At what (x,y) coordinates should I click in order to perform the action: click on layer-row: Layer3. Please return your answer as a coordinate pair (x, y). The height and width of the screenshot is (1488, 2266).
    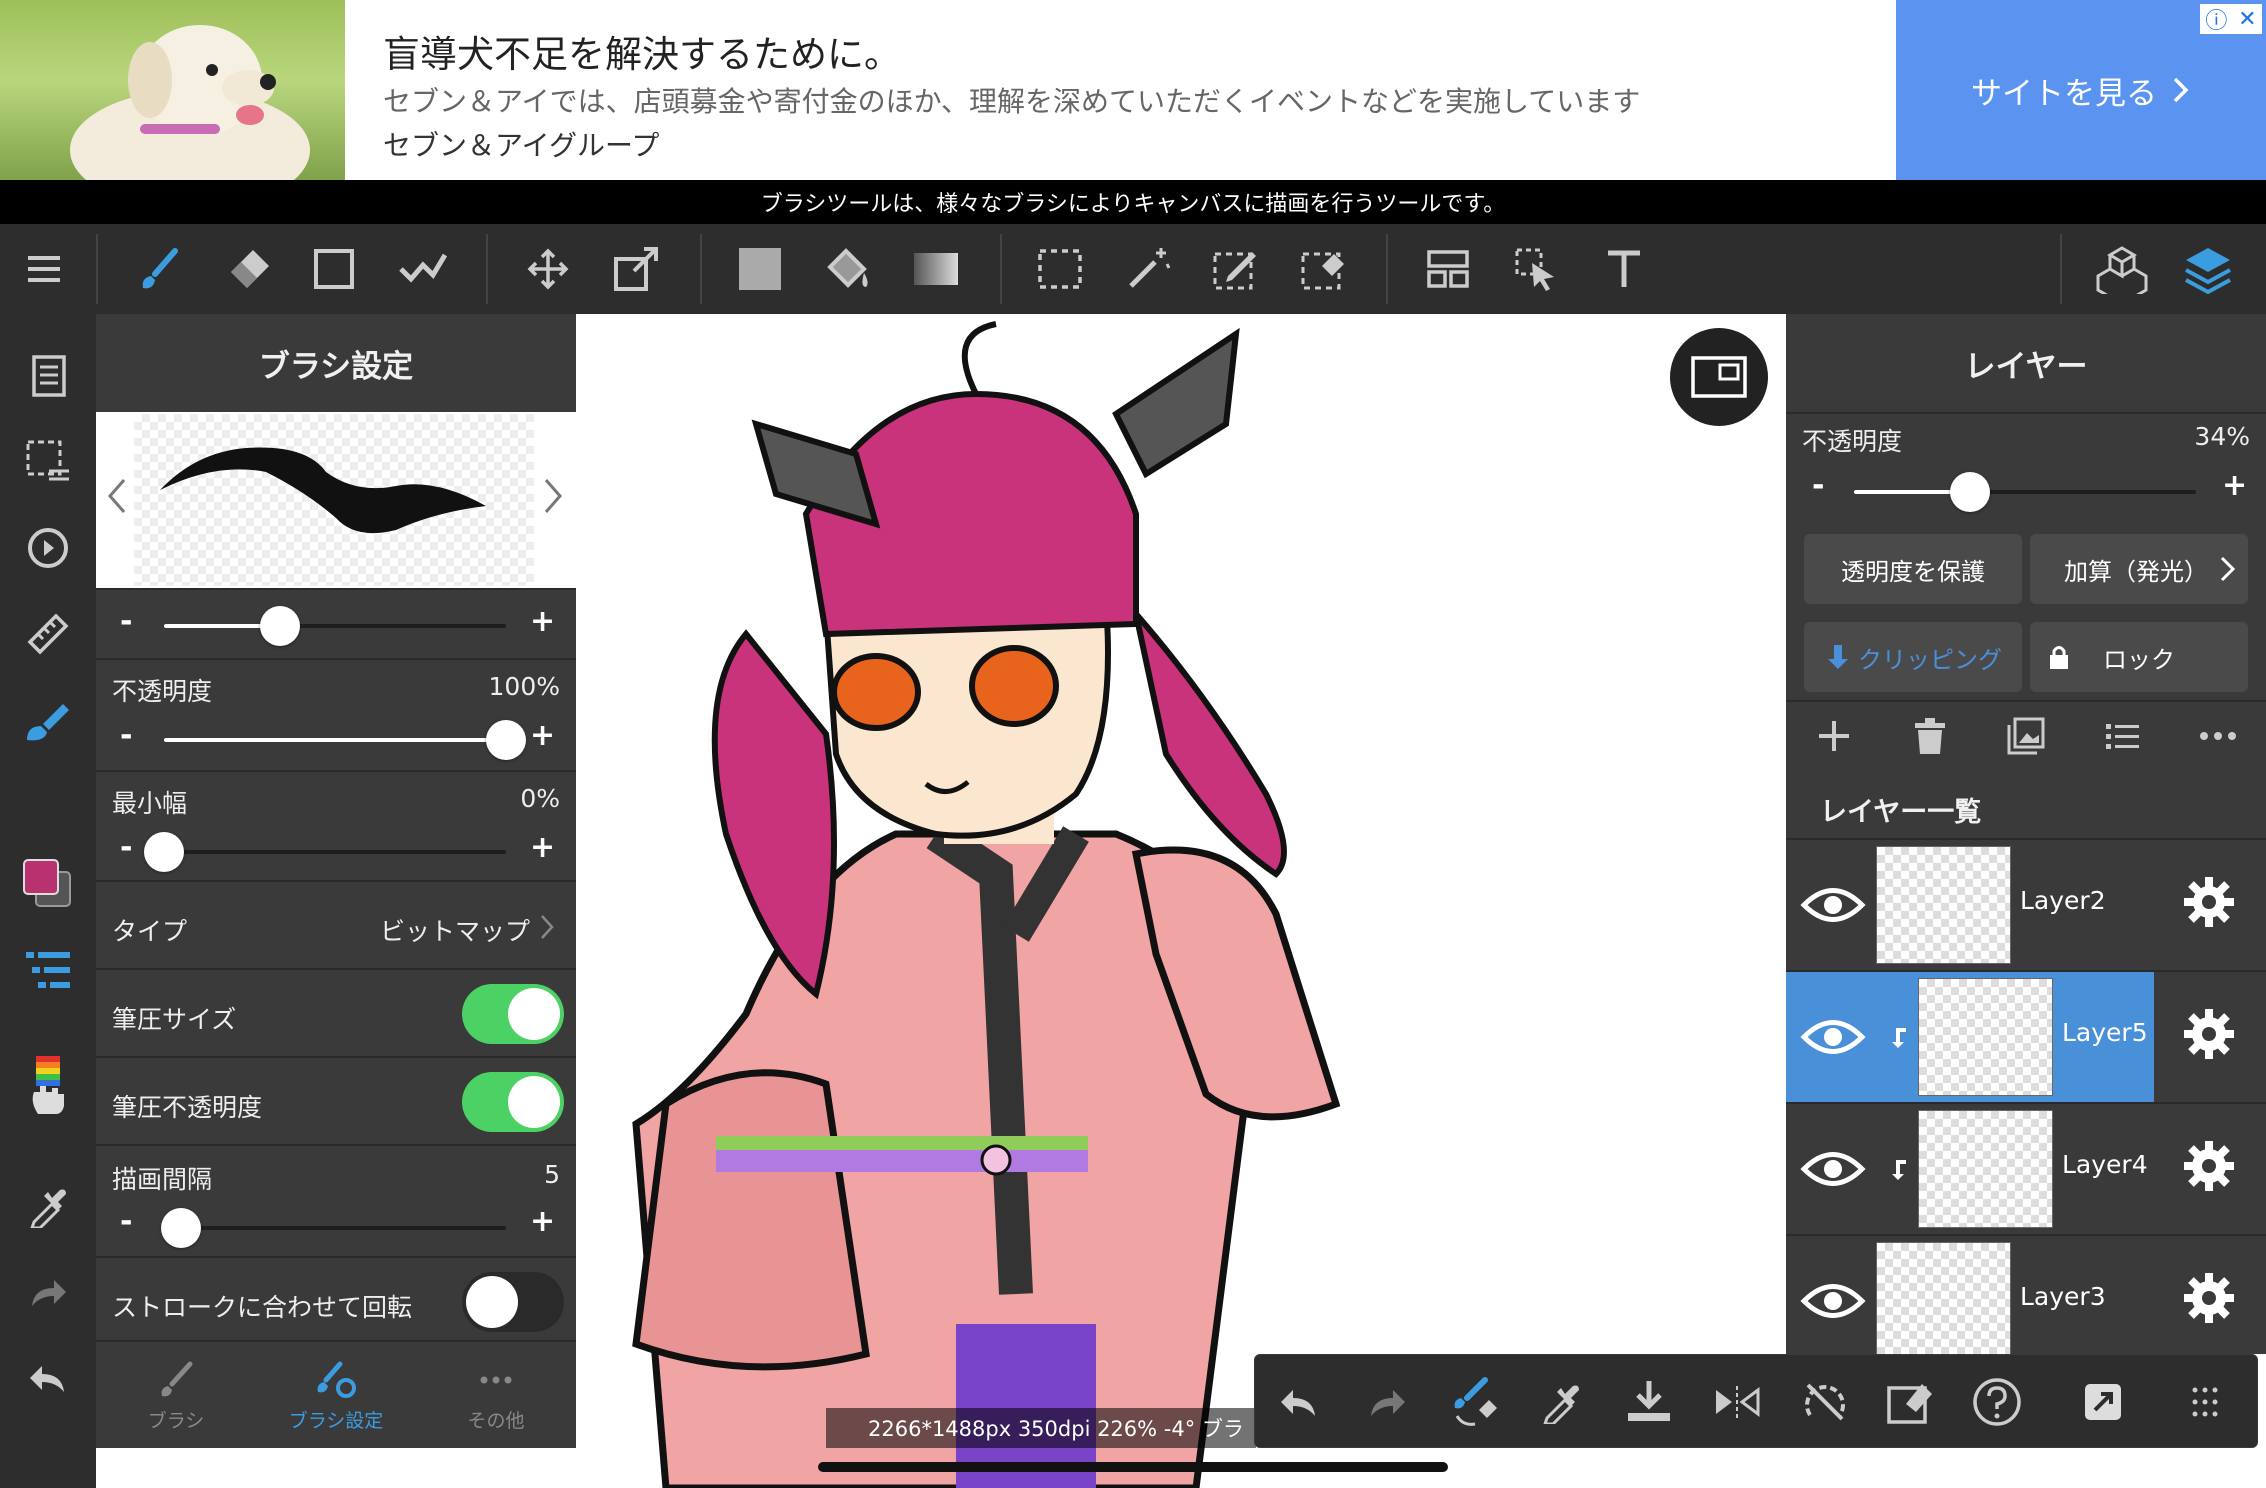
    Looking at the image, I should click on (2026, 1294).